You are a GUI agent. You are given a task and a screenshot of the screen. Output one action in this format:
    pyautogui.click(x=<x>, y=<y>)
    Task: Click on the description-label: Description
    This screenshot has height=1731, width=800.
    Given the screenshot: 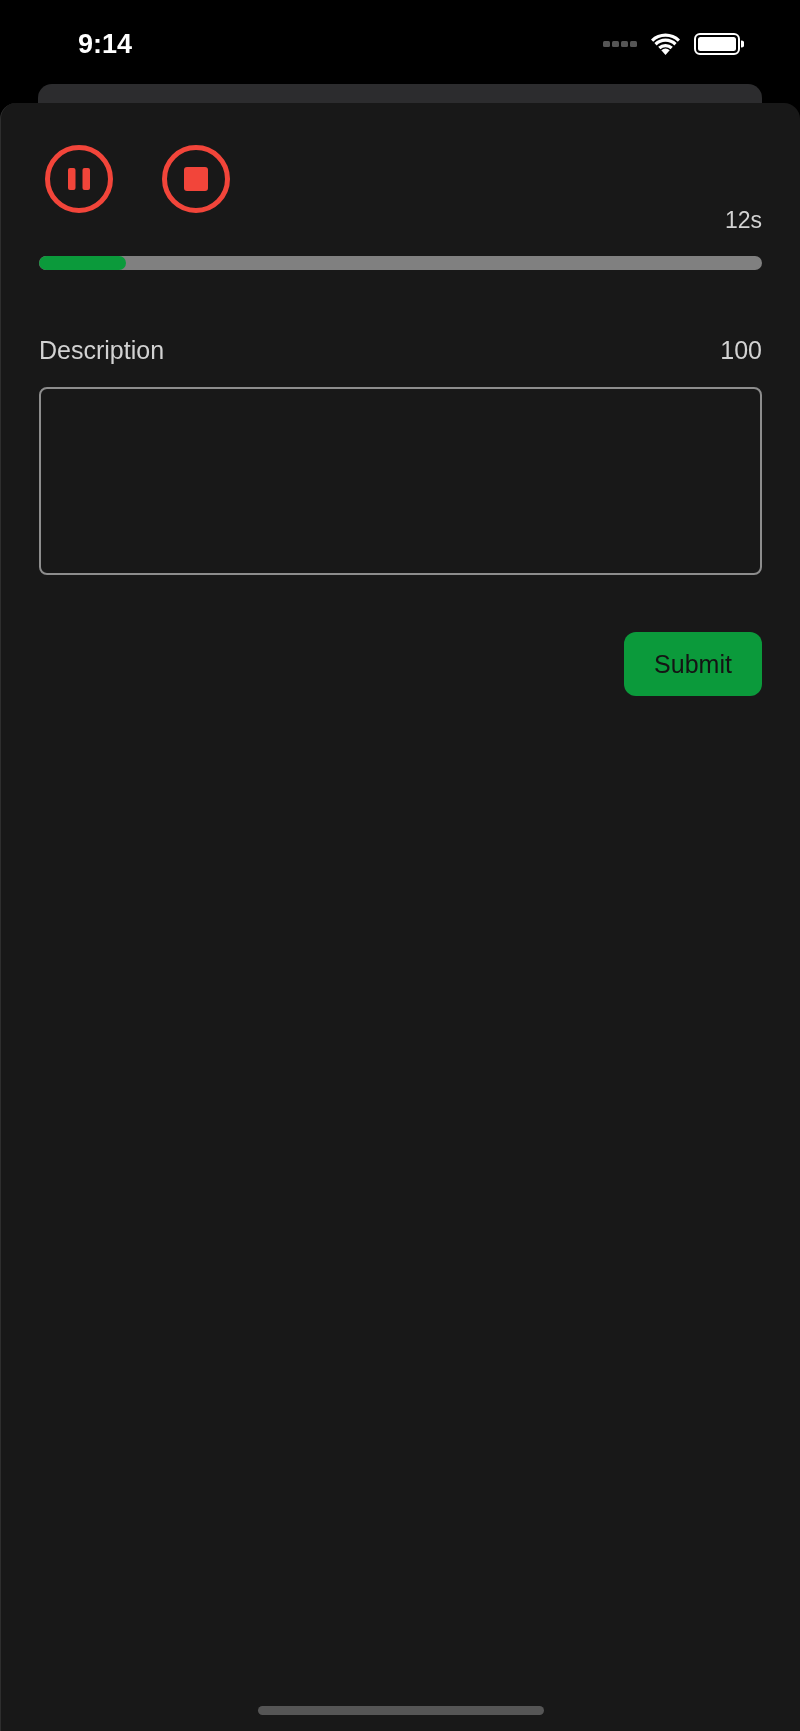 What is the action you would take?
    pyautogui.click(x=102, y=350)
    